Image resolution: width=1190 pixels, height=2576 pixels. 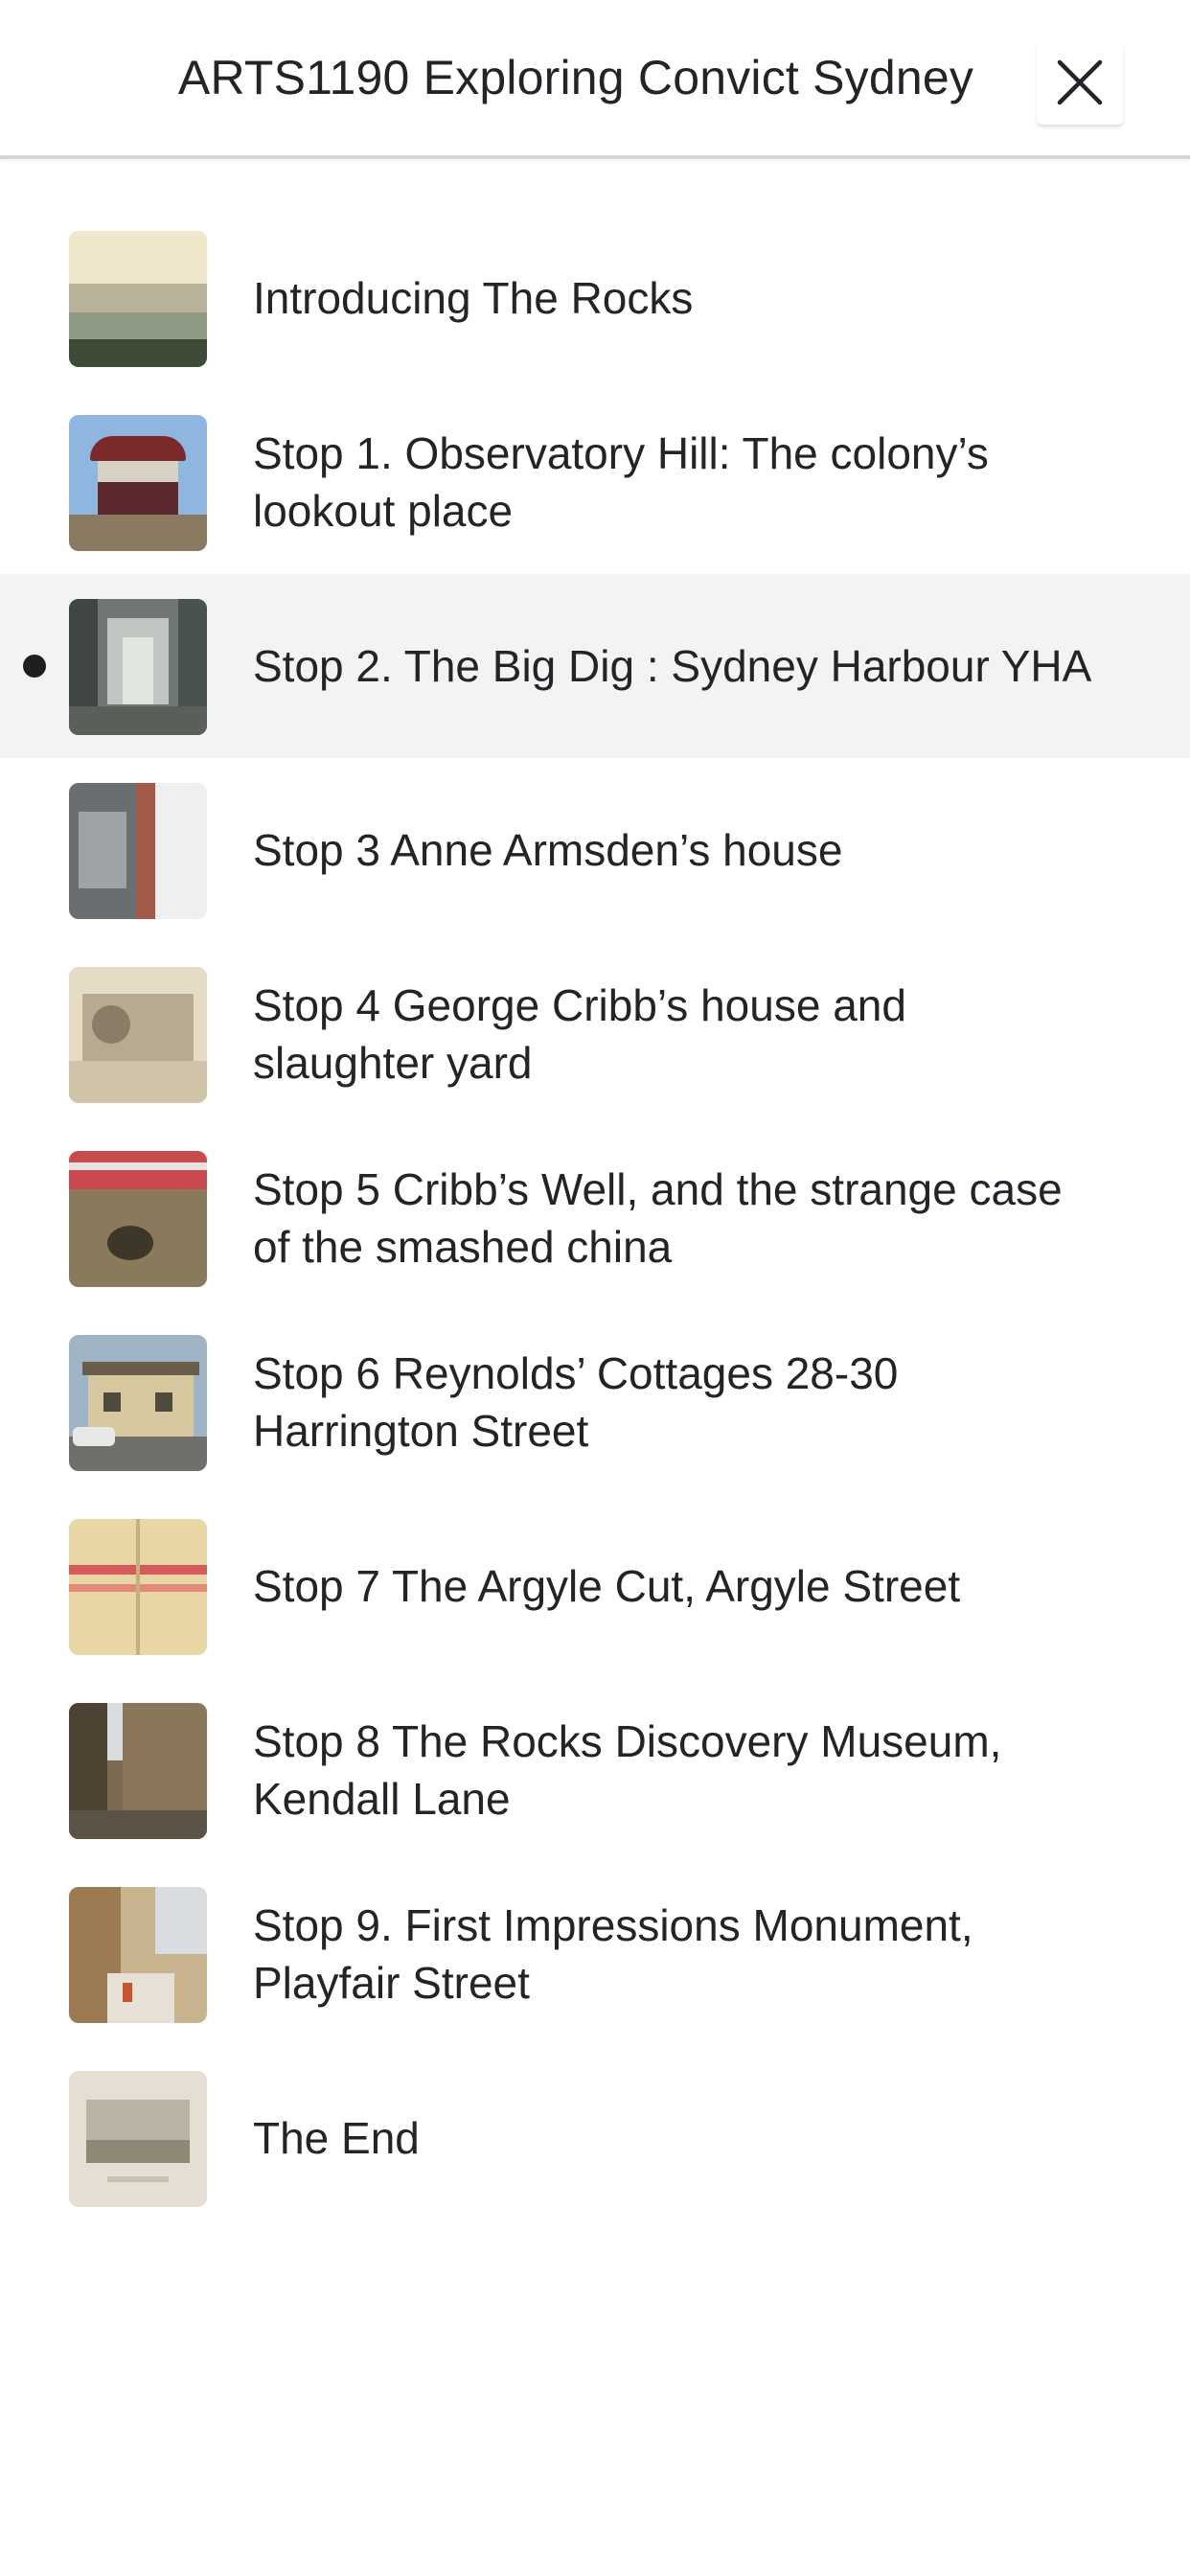 I want to click on monument-thumbnail, so click(x=138, y=1955).